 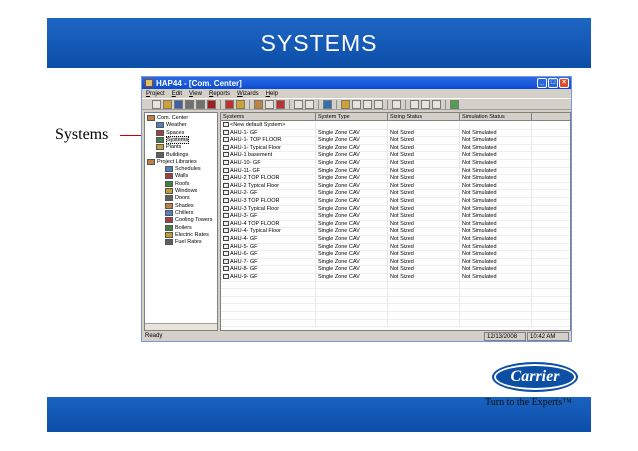 I want to click on open-project-icon, so click(x=167, y=104).